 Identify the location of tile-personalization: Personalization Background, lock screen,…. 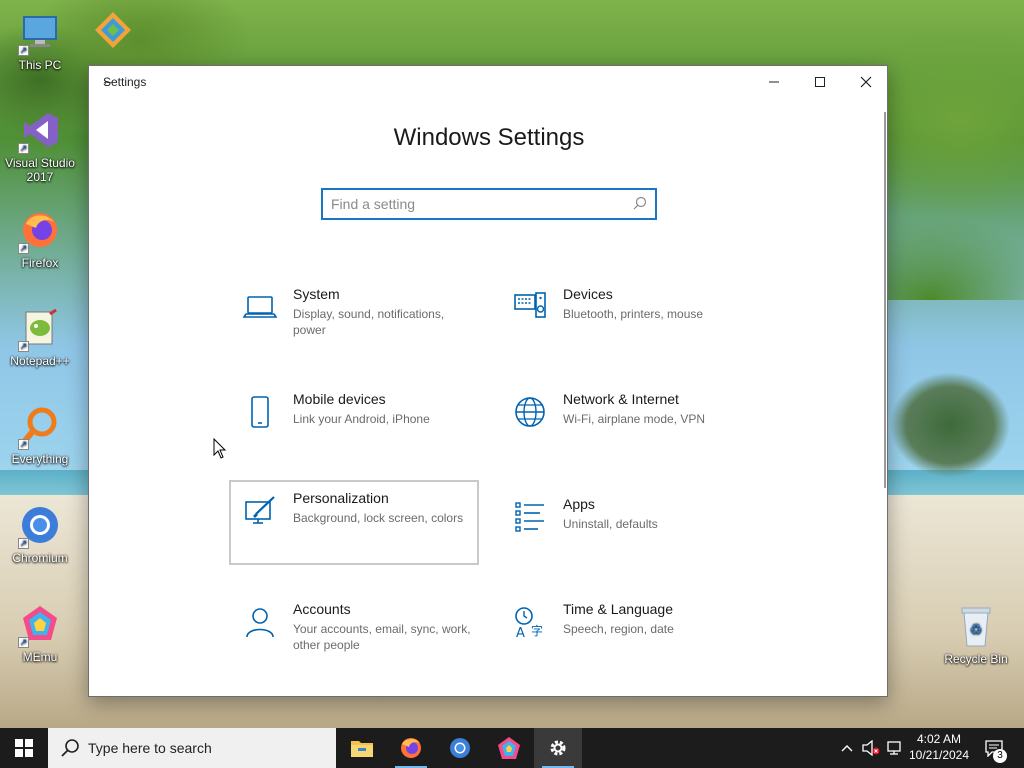
(354, 522).